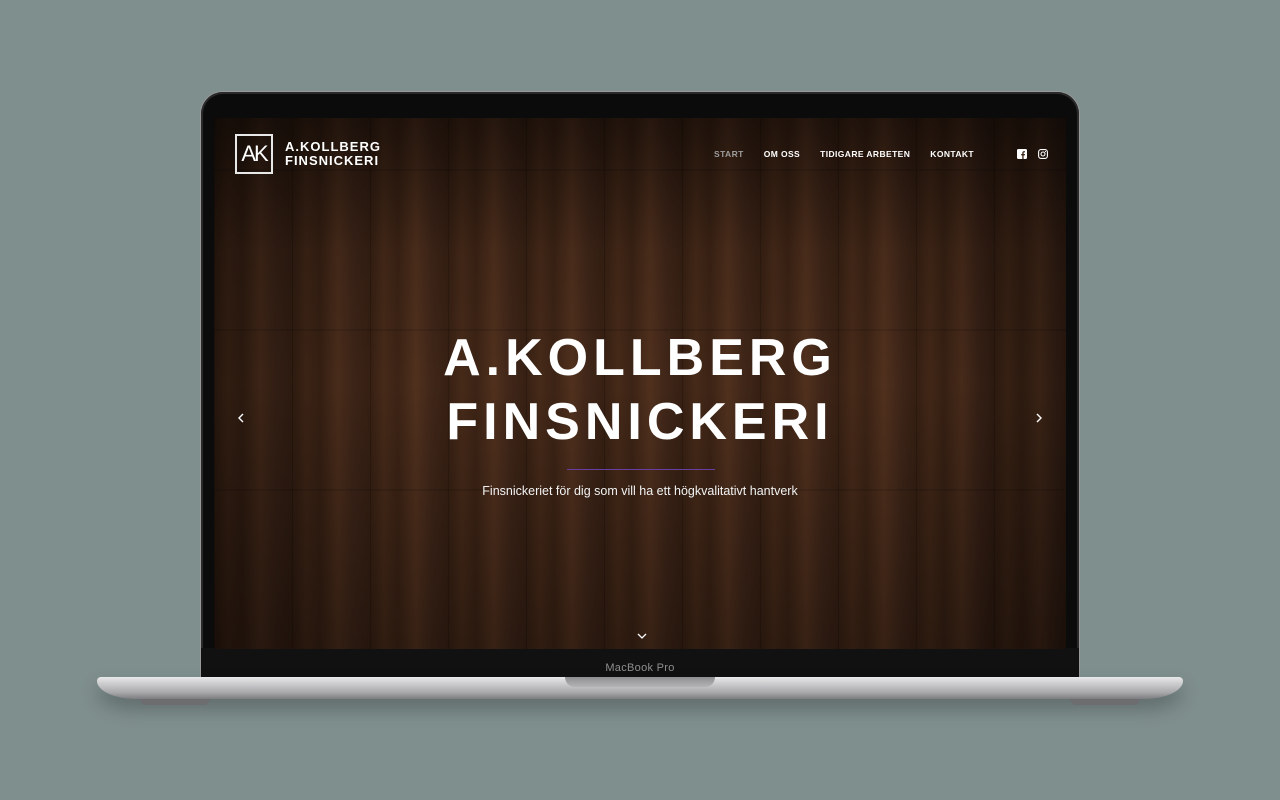  I want to click on laptop-notch, so click(640, 682).